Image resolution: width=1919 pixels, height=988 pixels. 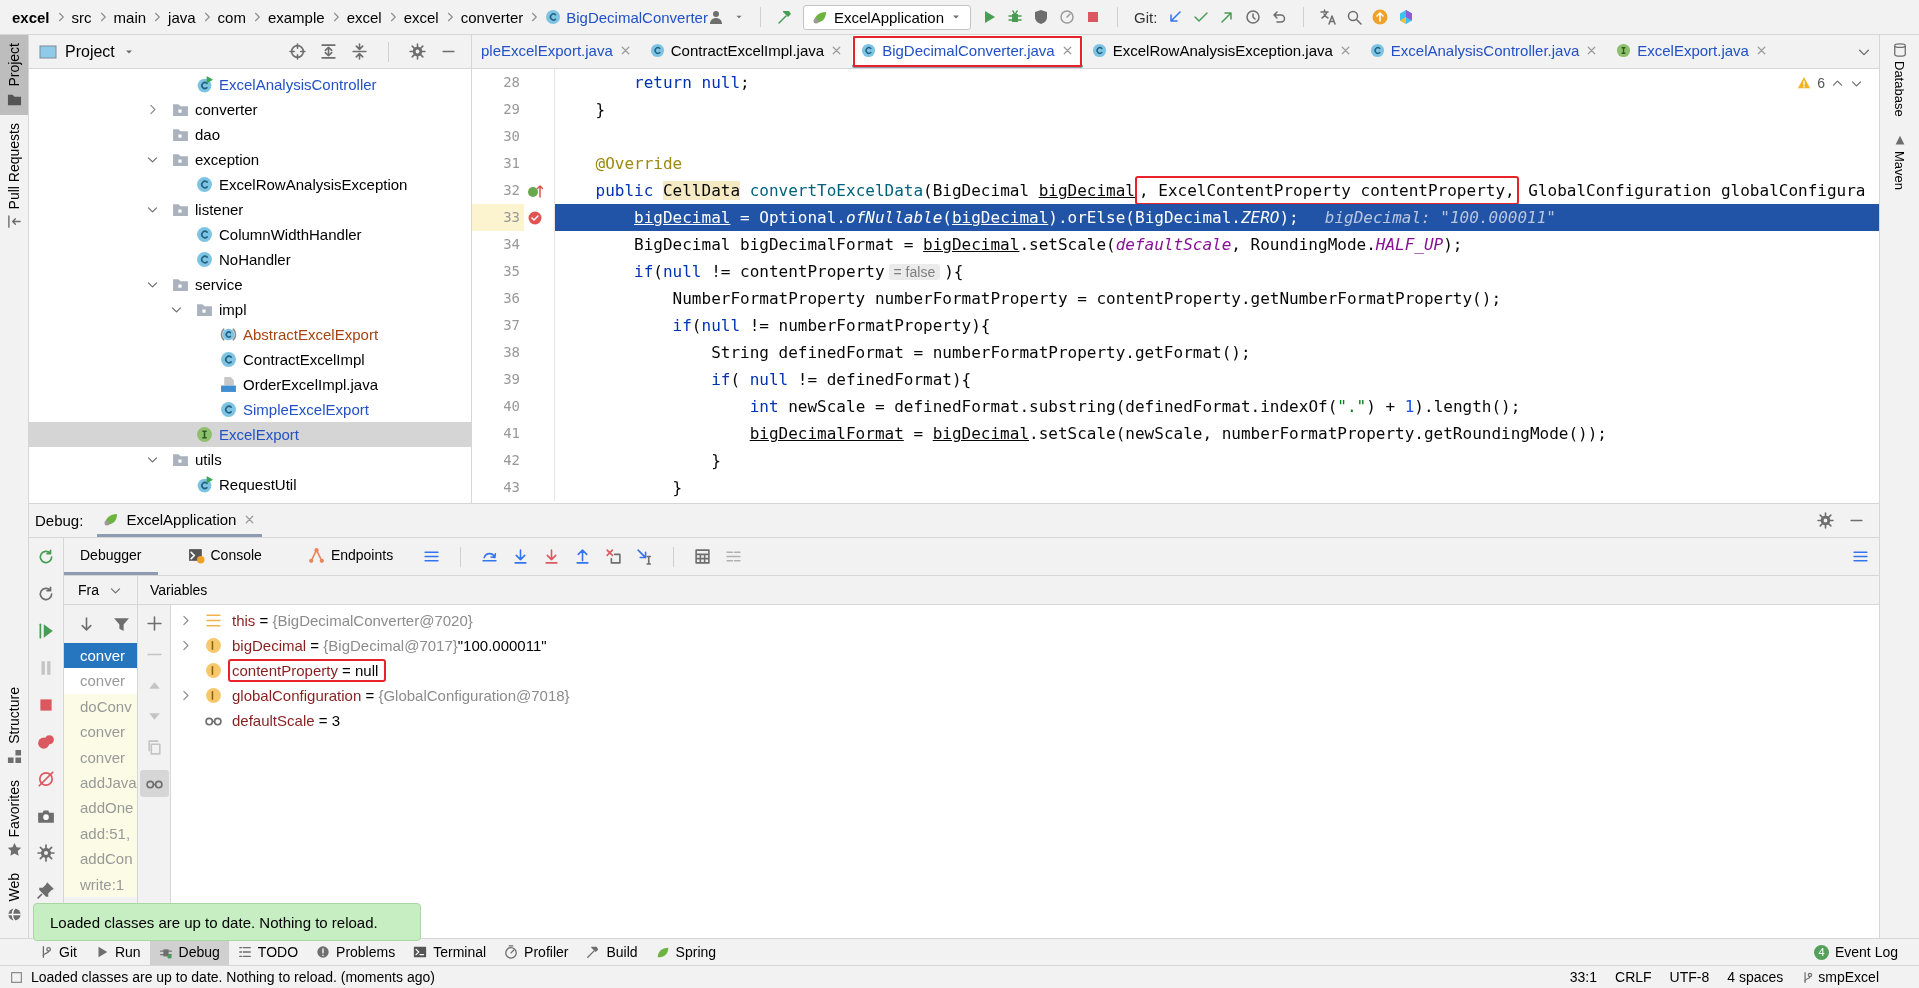 I want to click on pin-icon, so click(x=46, y=890).